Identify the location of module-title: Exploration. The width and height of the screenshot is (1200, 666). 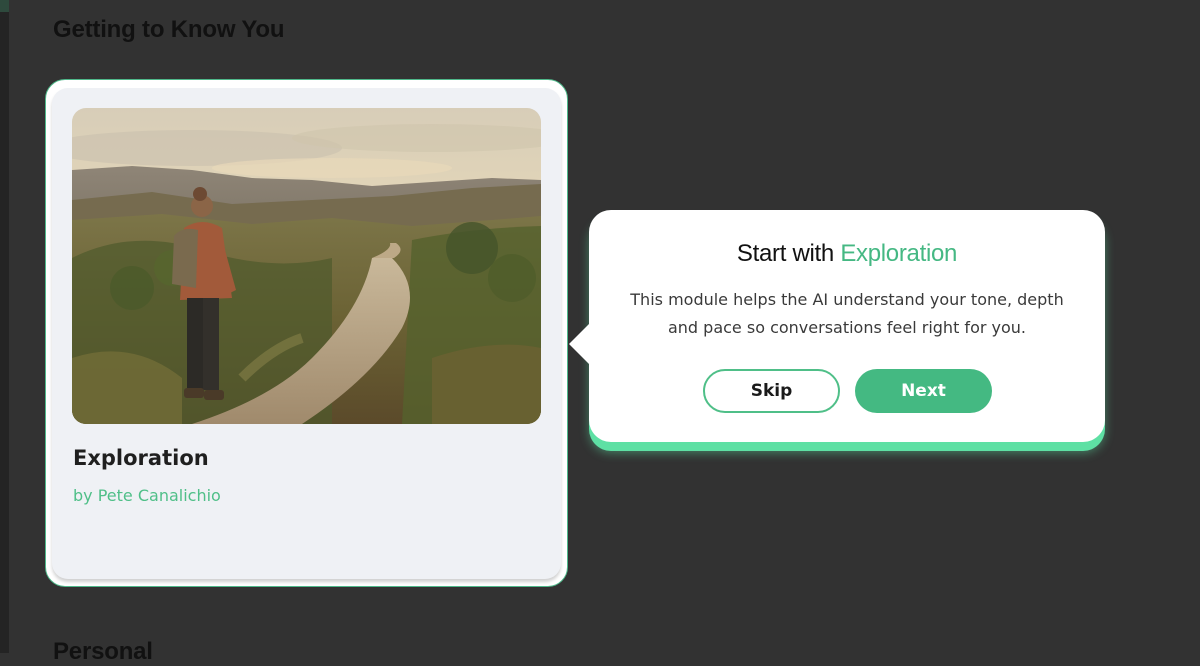
(141, 458).